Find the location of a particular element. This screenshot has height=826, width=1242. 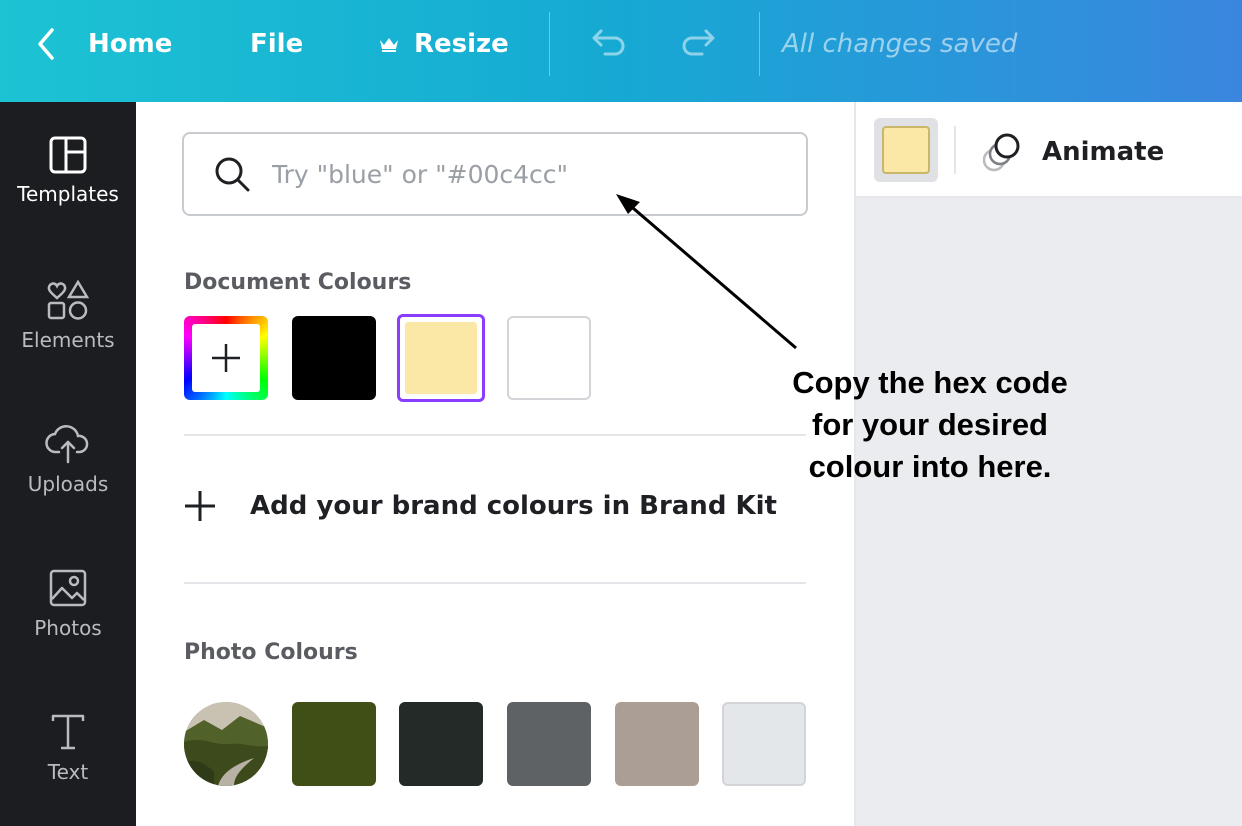

rail-item-templates: Templates is located at coordinates (68, 191).